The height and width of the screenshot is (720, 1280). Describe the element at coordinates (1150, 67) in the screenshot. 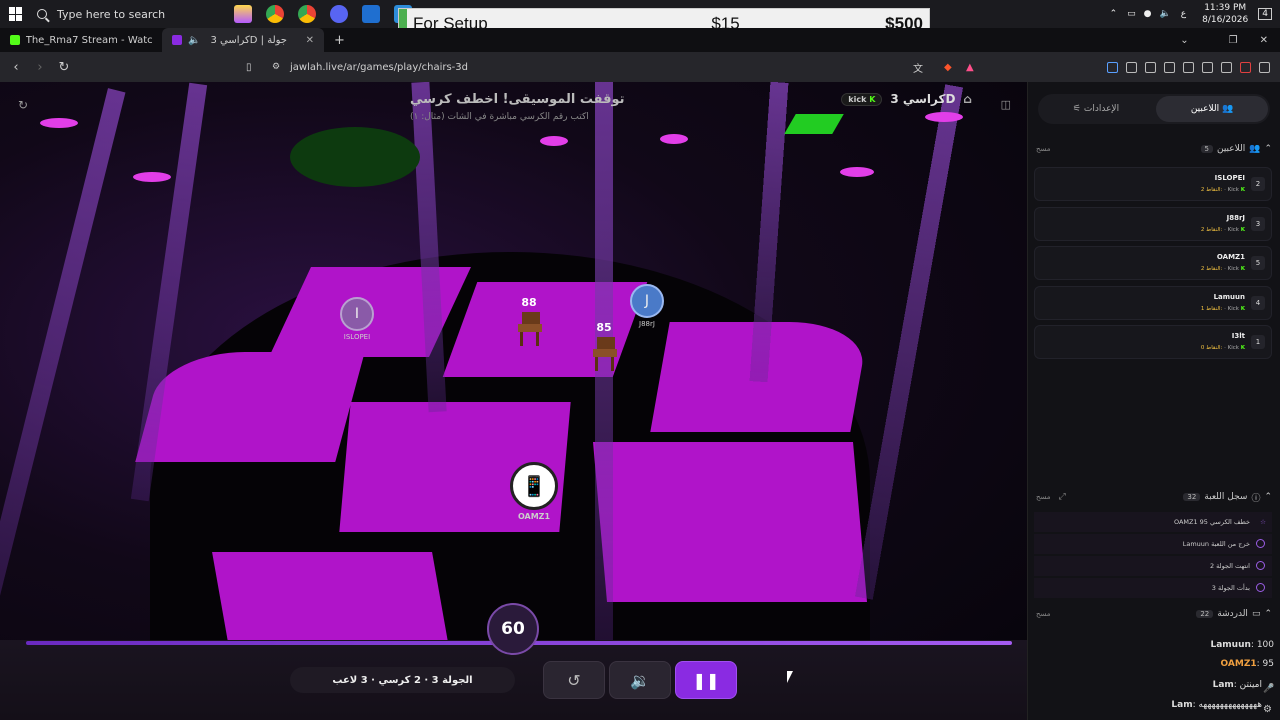

I see `music-icon` at that location.